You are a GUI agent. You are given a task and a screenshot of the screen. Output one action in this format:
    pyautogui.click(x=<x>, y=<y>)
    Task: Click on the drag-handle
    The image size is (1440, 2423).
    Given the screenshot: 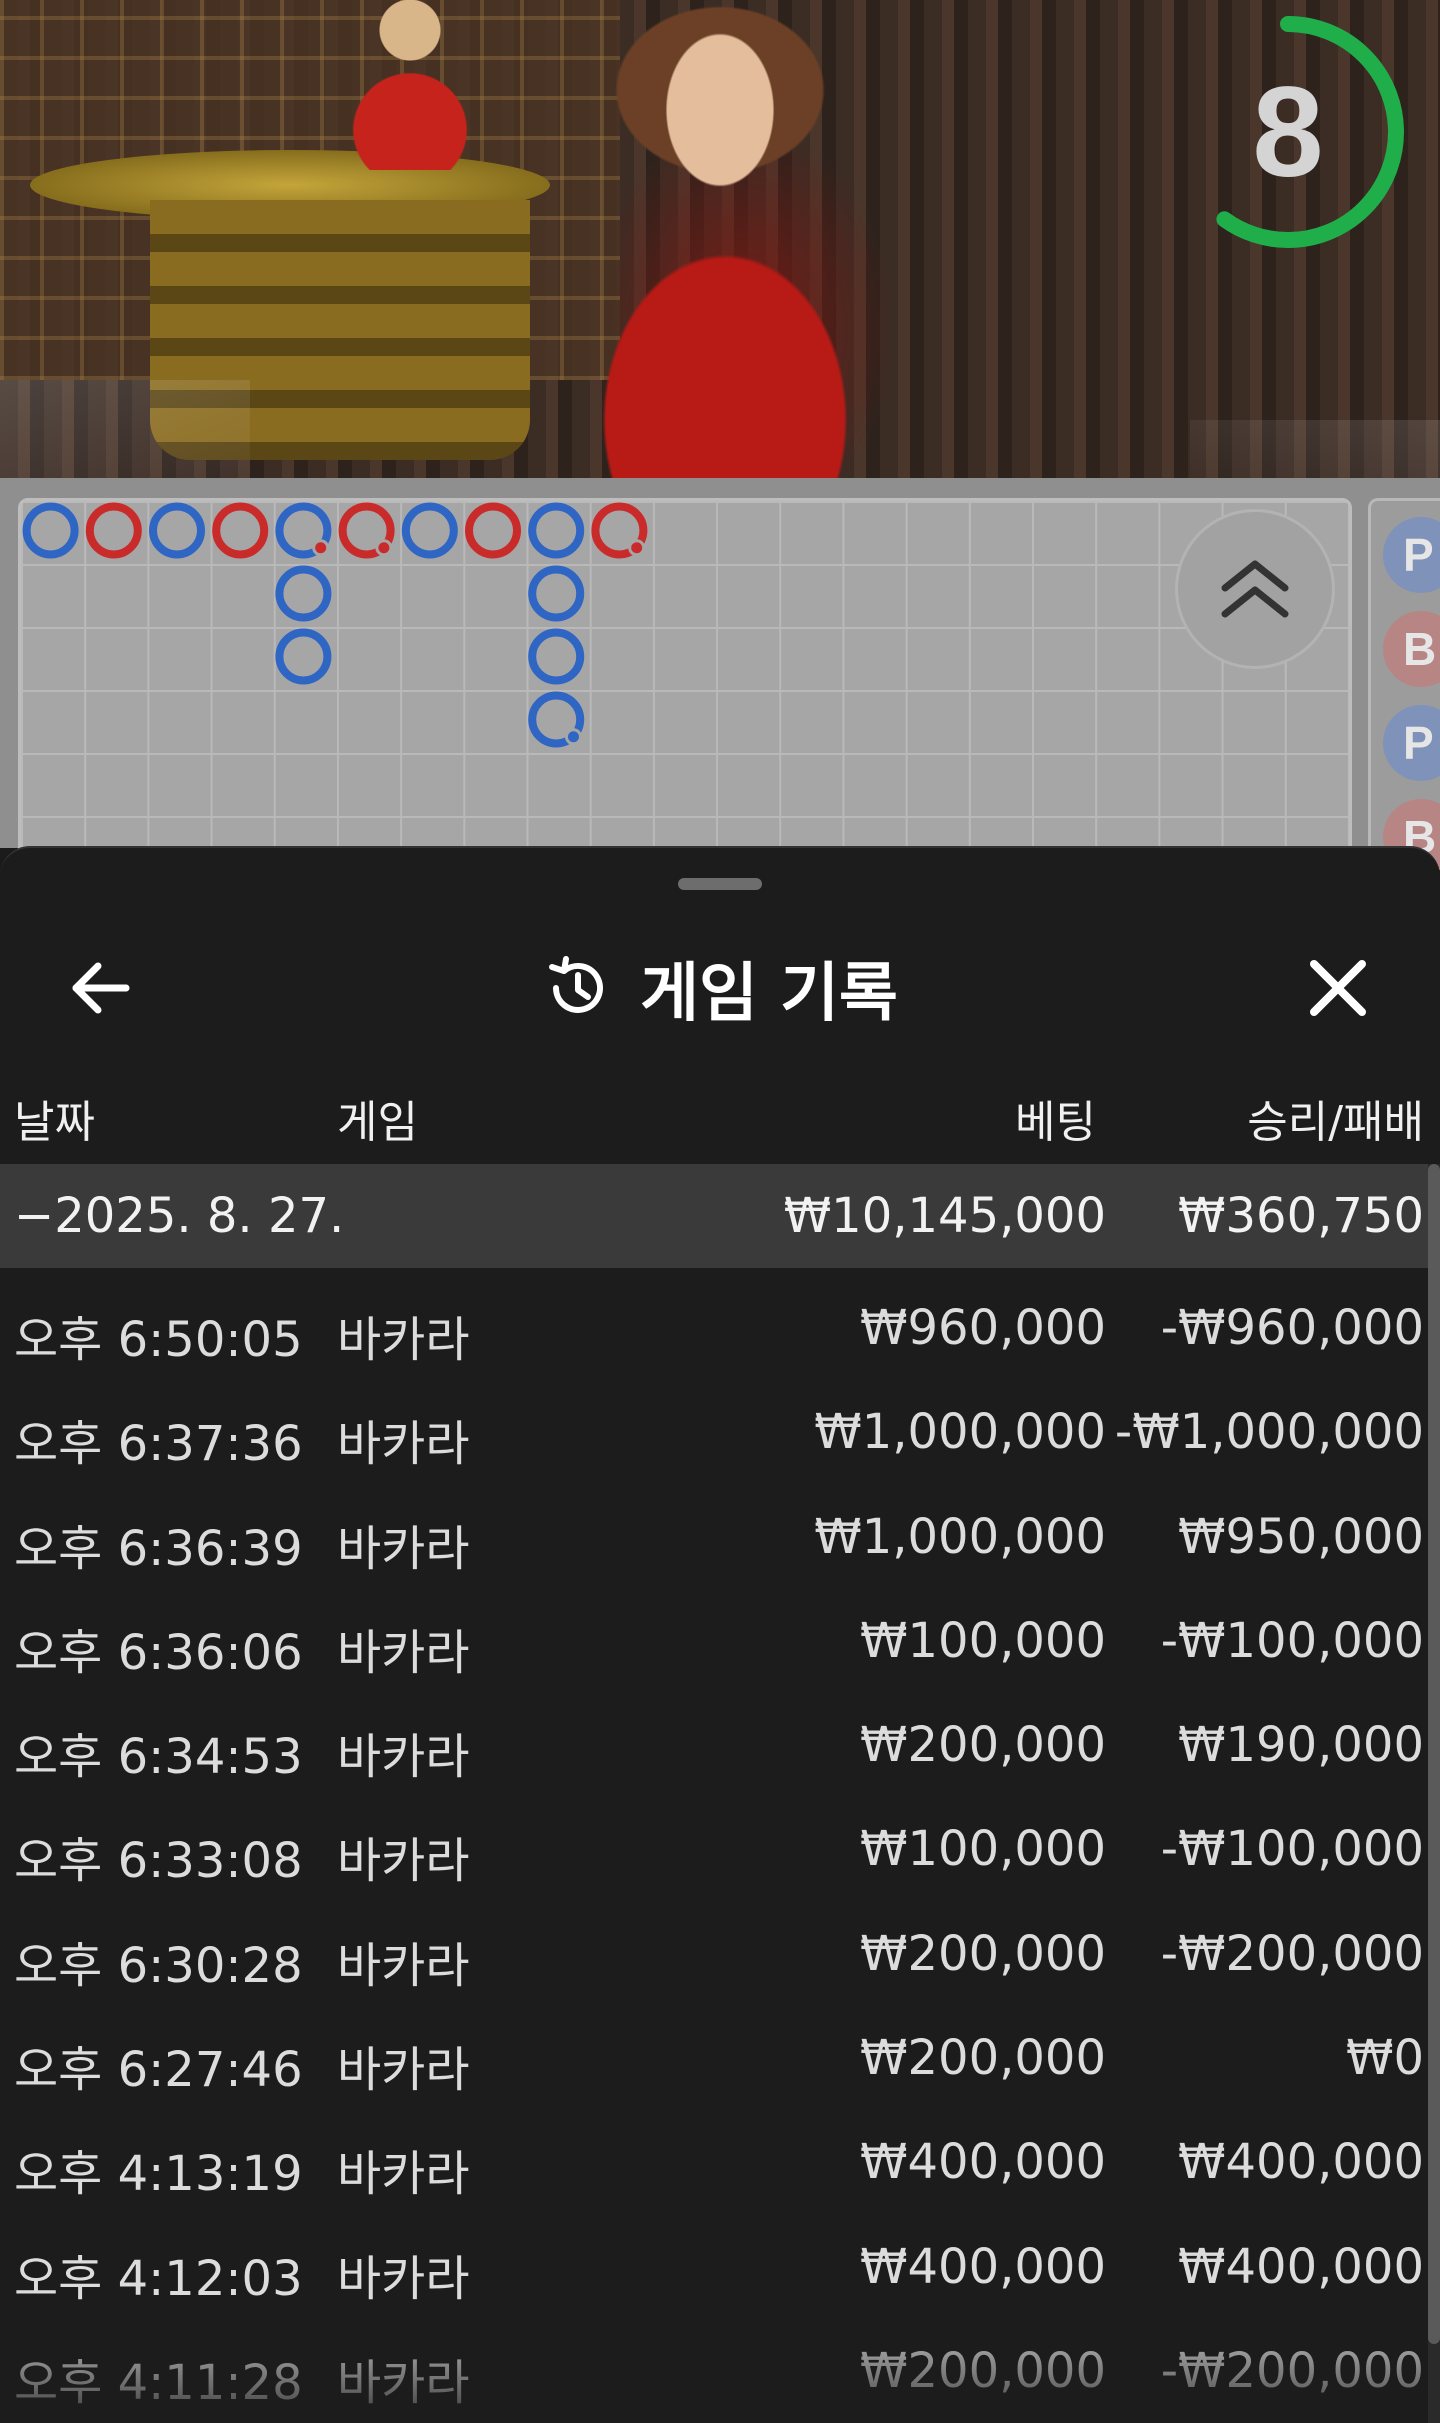 What is the action you would take?
    pyautogui.click(x=720, y=884)
    